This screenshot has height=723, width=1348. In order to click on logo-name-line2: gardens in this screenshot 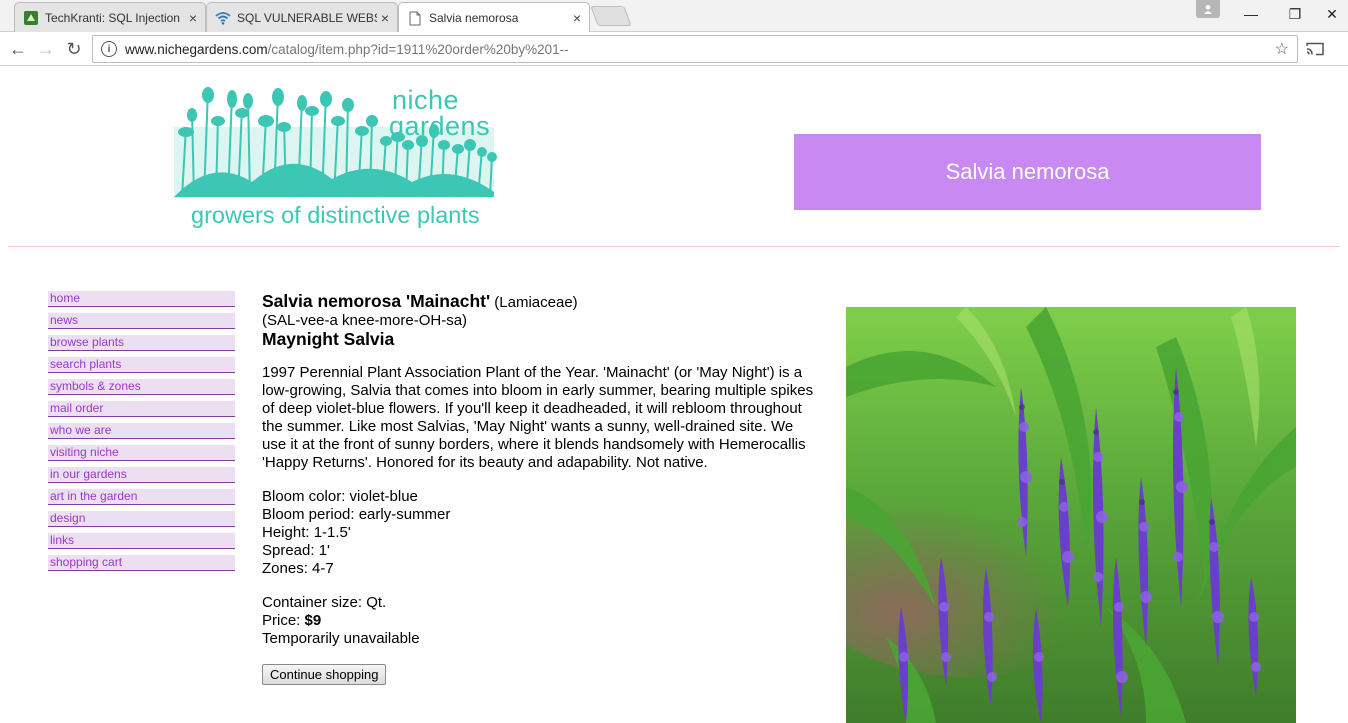, I will do `click(440, 126)`.